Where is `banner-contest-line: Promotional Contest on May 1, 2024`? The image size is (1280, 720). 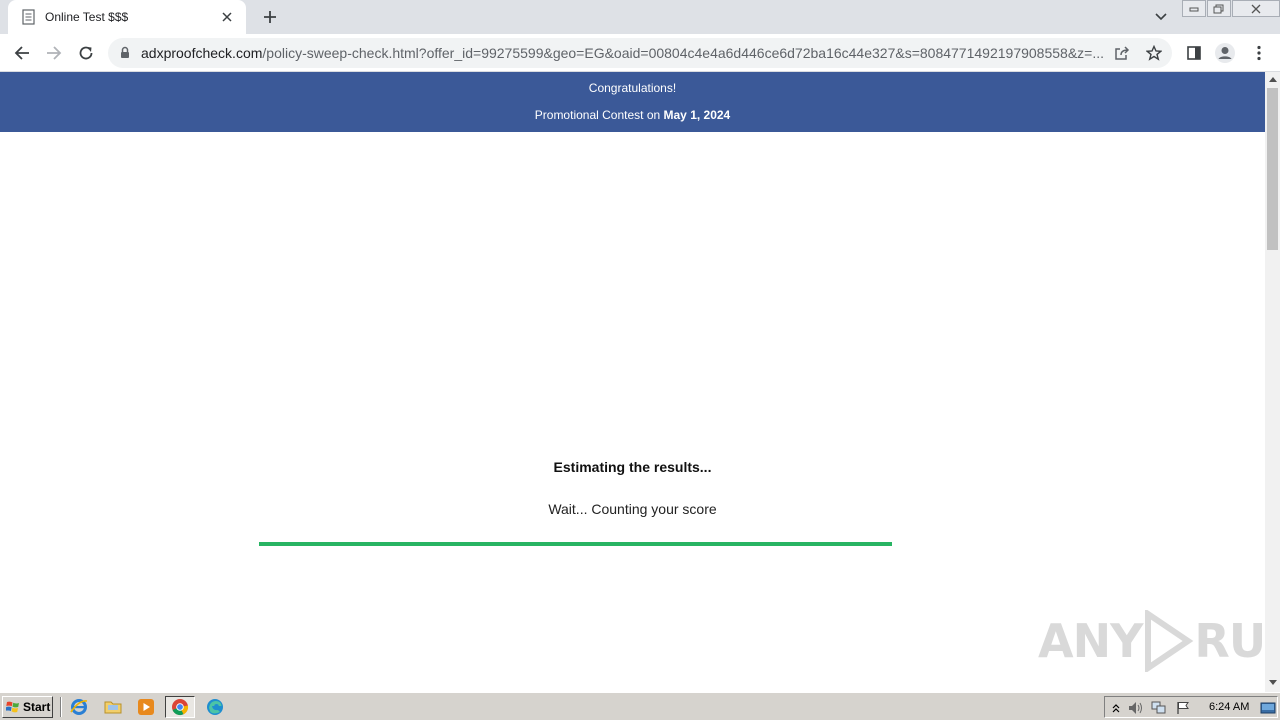
banner-contest-line: Promotional Contest on May 1, 2024 is located at coordinates (632, 115).